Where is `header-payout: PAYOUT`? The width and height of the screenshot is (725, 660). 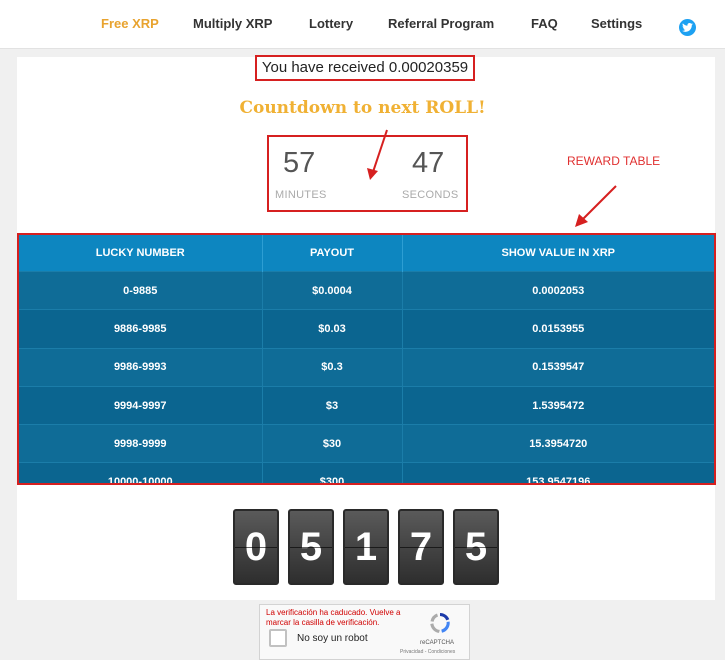
header-payout: PAYOUT is located at coordinates (332, 253).